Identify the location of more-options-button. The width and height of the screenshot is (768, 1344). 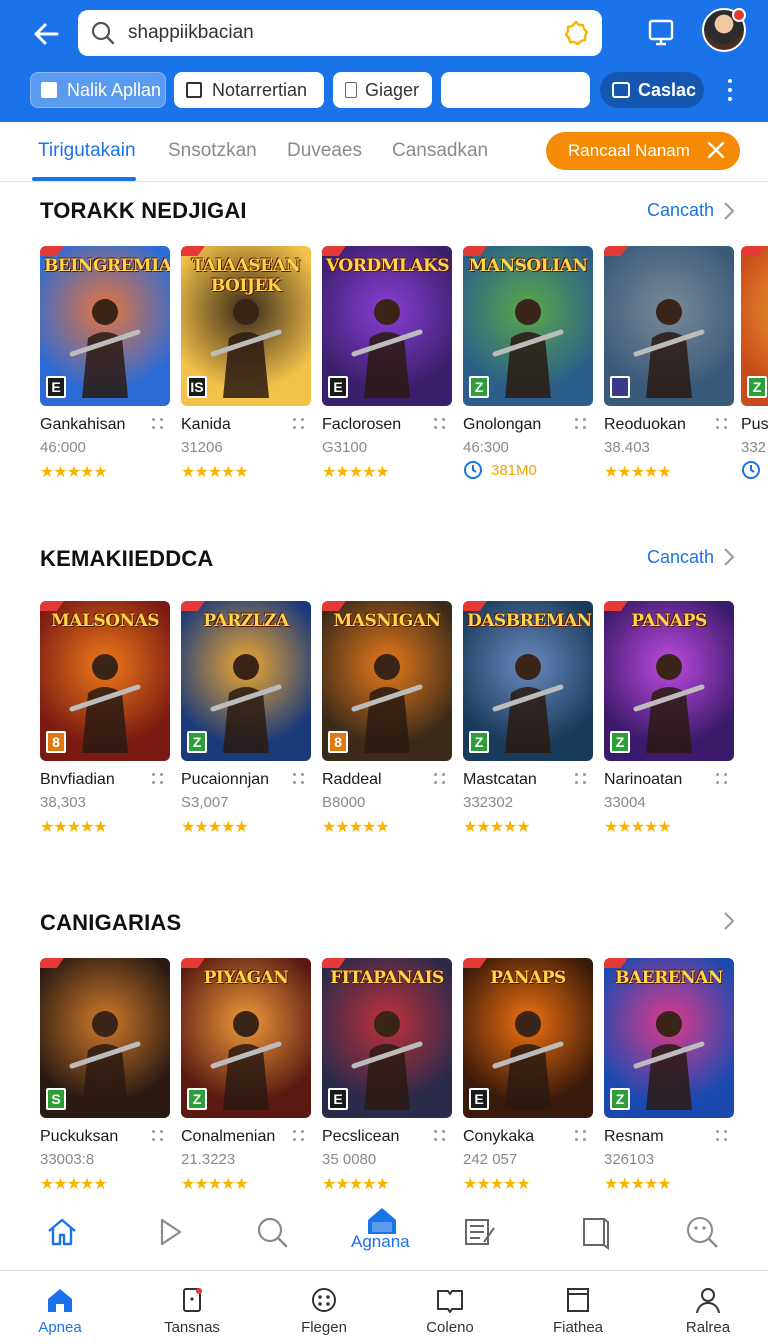
(730, 90).